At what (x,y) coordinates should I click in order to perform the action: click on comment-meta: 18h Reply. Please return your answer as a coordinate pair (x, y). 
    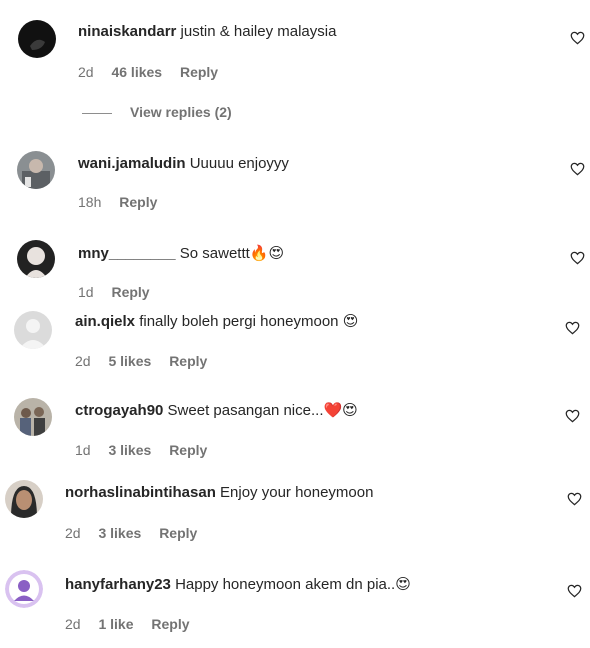
    Looking at the image, I should click on (124, 202).